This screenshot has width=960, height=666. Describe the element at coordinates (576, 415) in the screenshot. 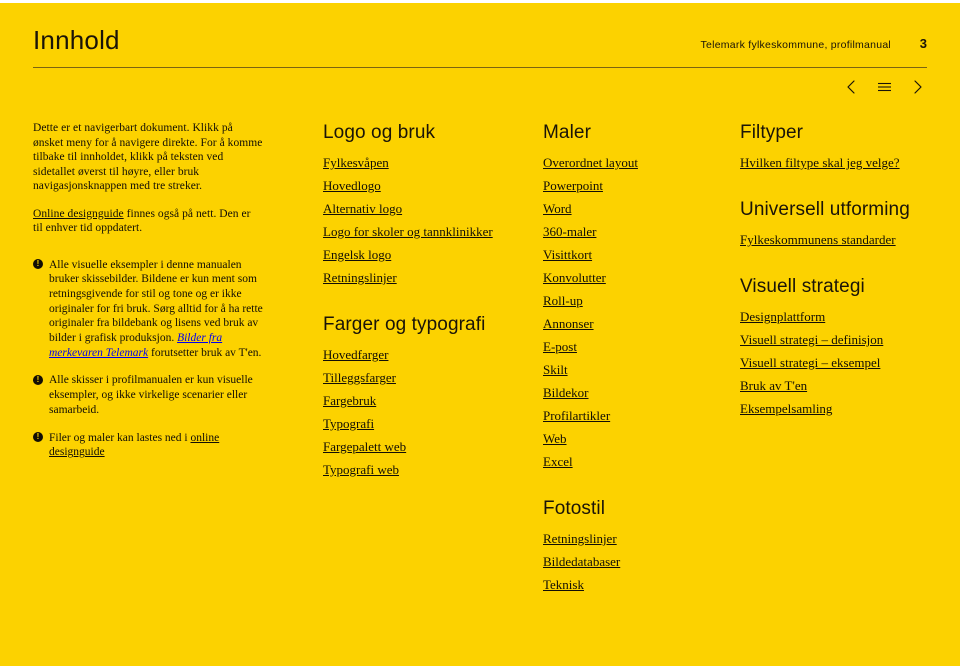

I see `link-profilartikler: Profilartikler` at that location.